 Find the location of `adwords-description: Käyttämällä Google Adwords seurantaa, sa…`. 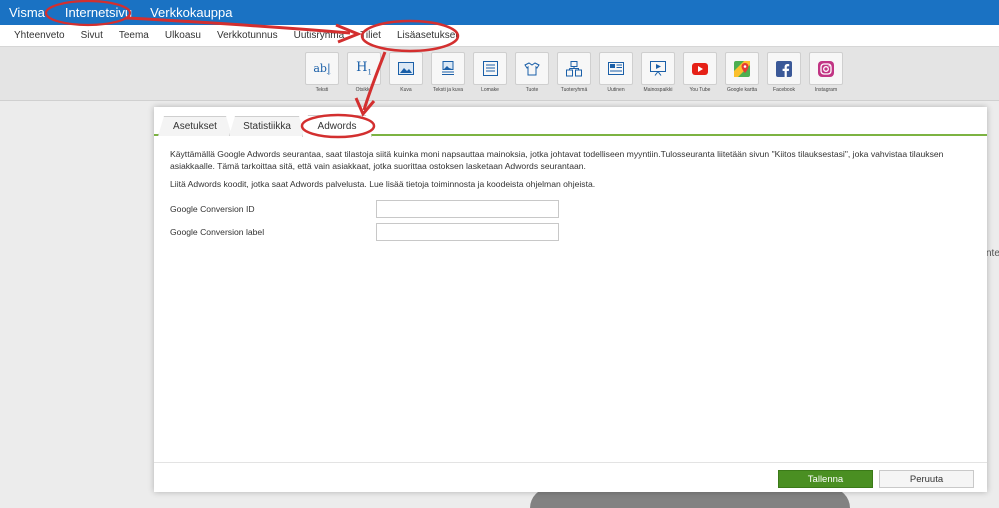

adwords-description: Käyttämällä Google Adwords seurantaa, sa… is located at coordinates (557, 160).